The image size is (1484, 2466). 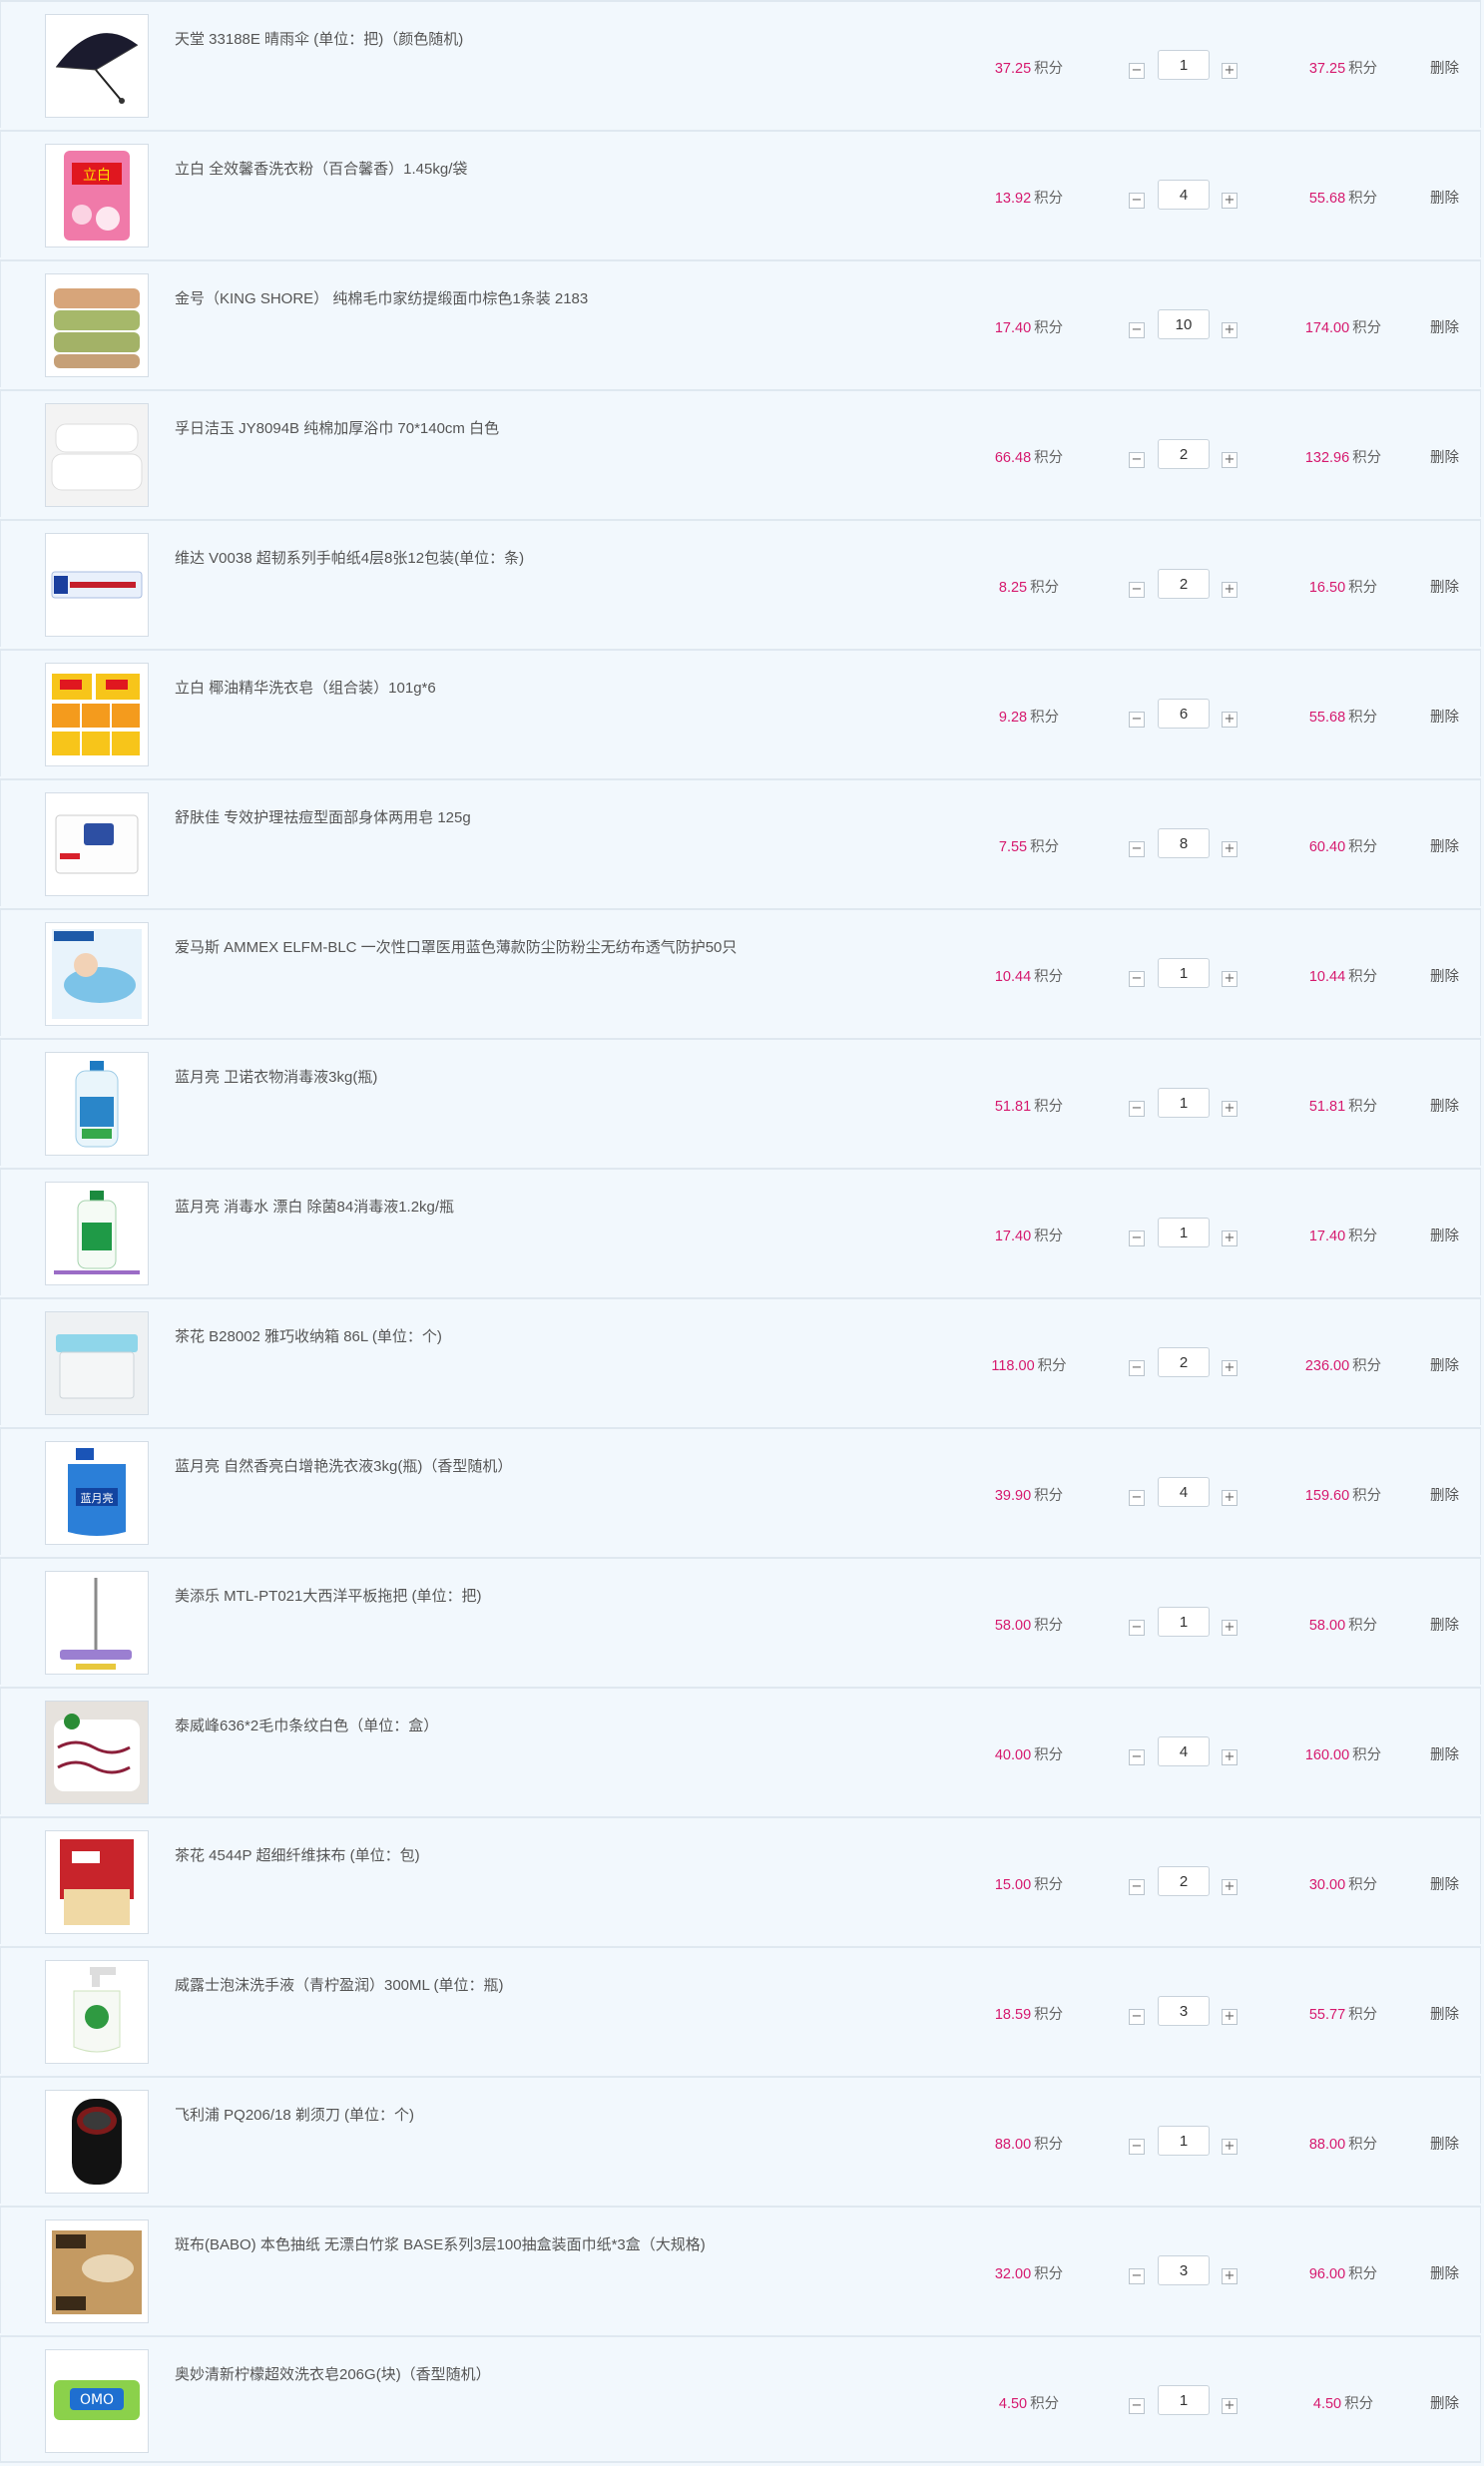 What do you see at coordinates (294, 2115) in the screenshot?
I see `product-name: 飞利浦 PQ206/18 剃须刀 (单位：个)` at bounding box center [294, 2115].